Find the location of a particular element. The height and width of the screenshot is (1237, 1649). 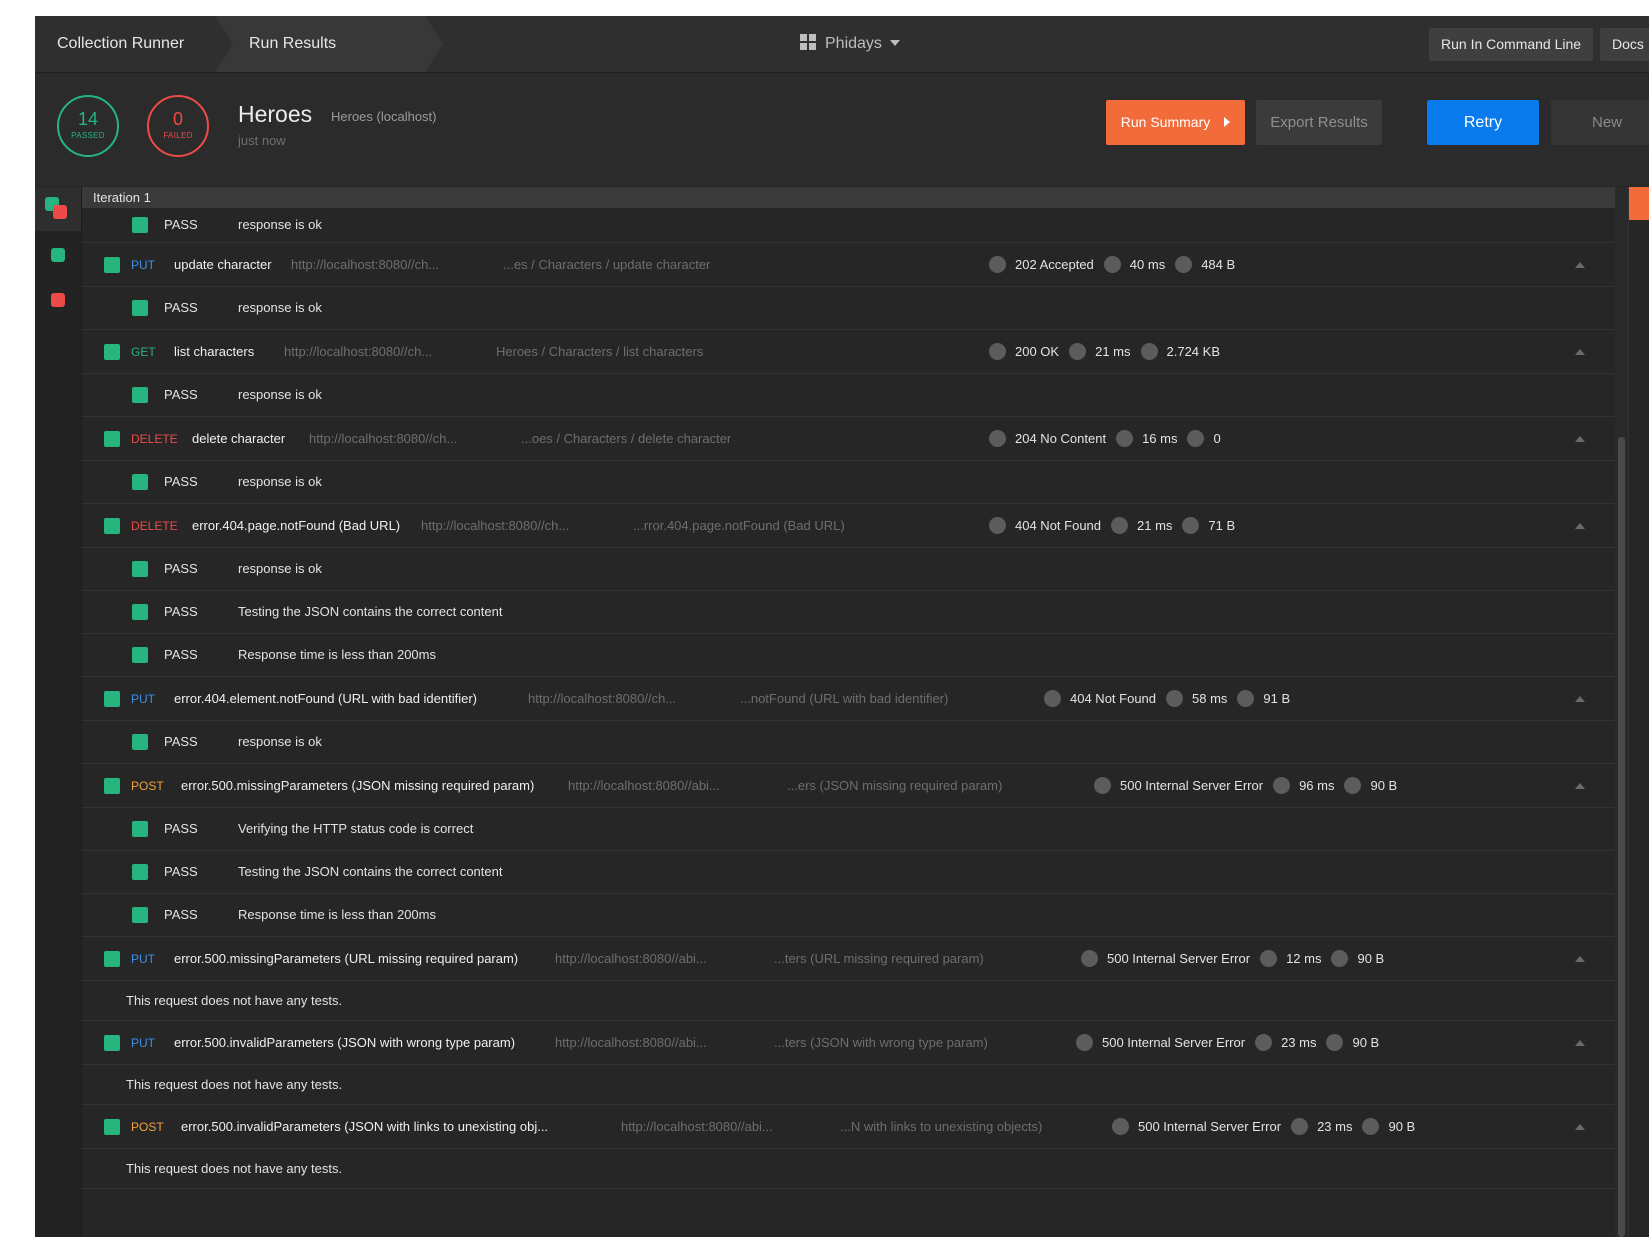

retry-button: Retry is located at coordinates (1483, 122).